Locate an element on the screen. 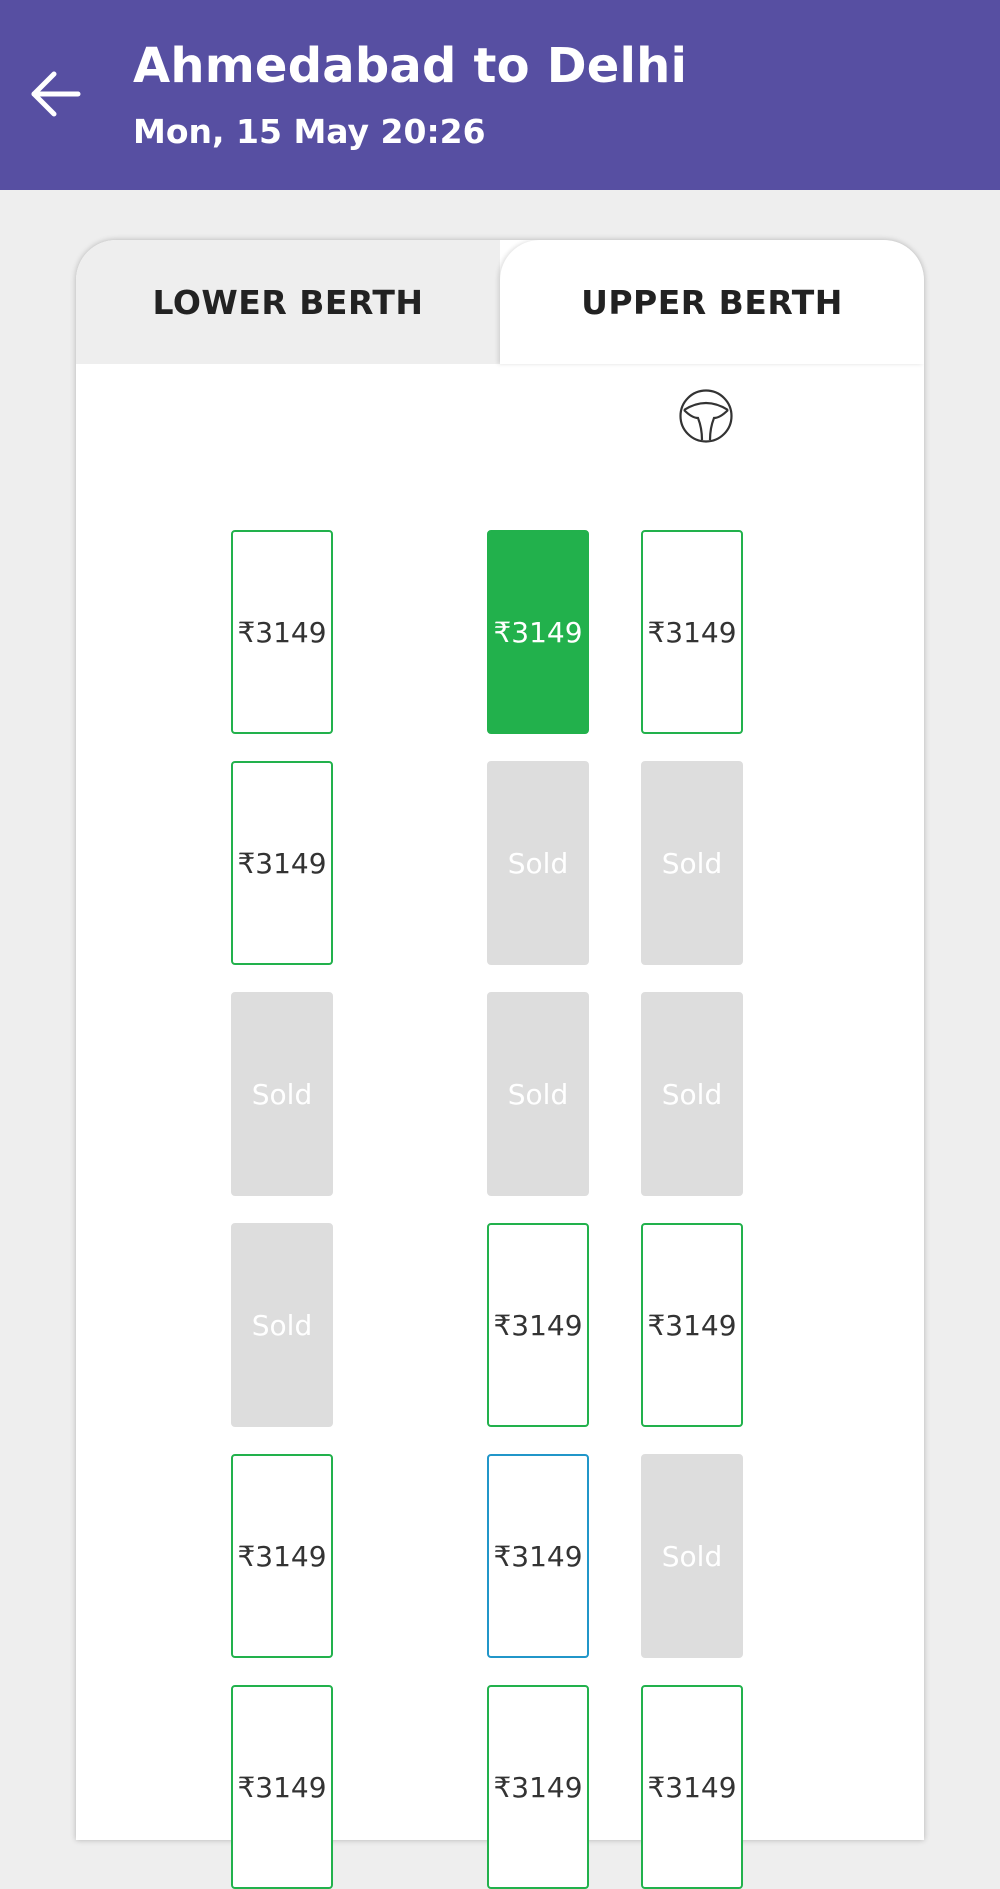 The image size is (1000, 1889). journey-datetime: Mon, 15 May 20:26 is located at coordinates (309, 131).